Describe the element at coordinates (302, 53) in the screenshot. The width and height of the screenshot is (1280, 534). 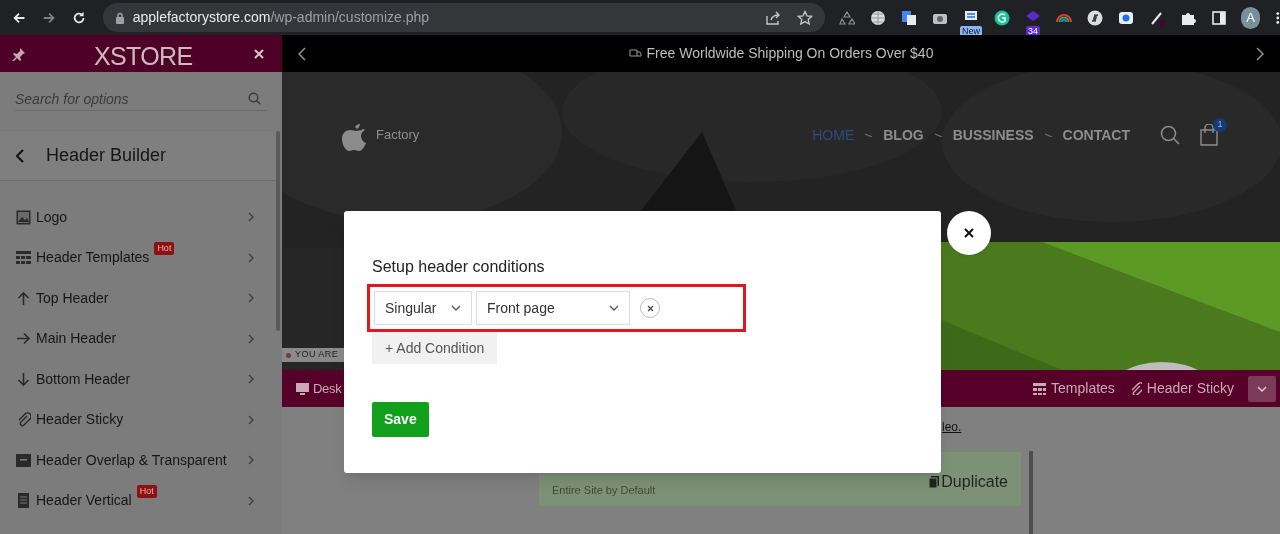
I see `chevron-left-icon` at that location.